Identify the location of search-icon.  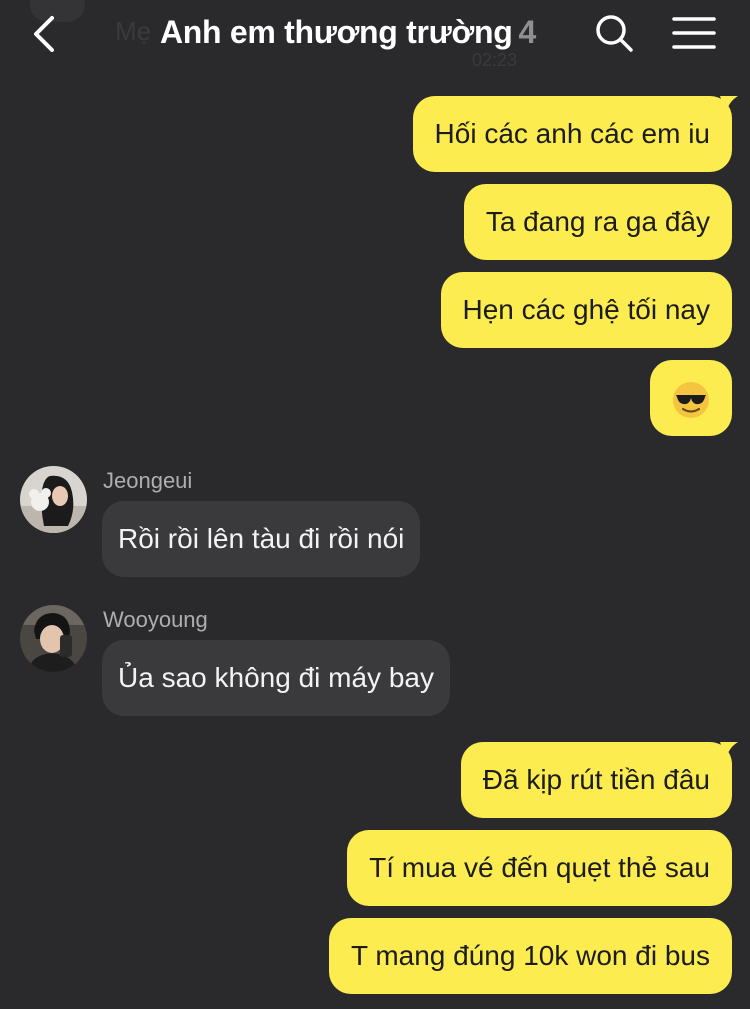
(614, 33).